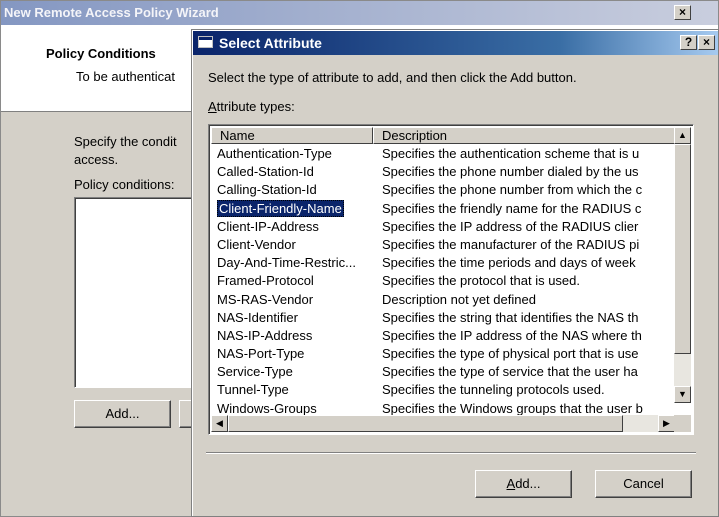 Image resolution: width=719 pixels, height=517 pixels. I want to click on attribute-name: NAS-Port-Type, so click(261, 354).